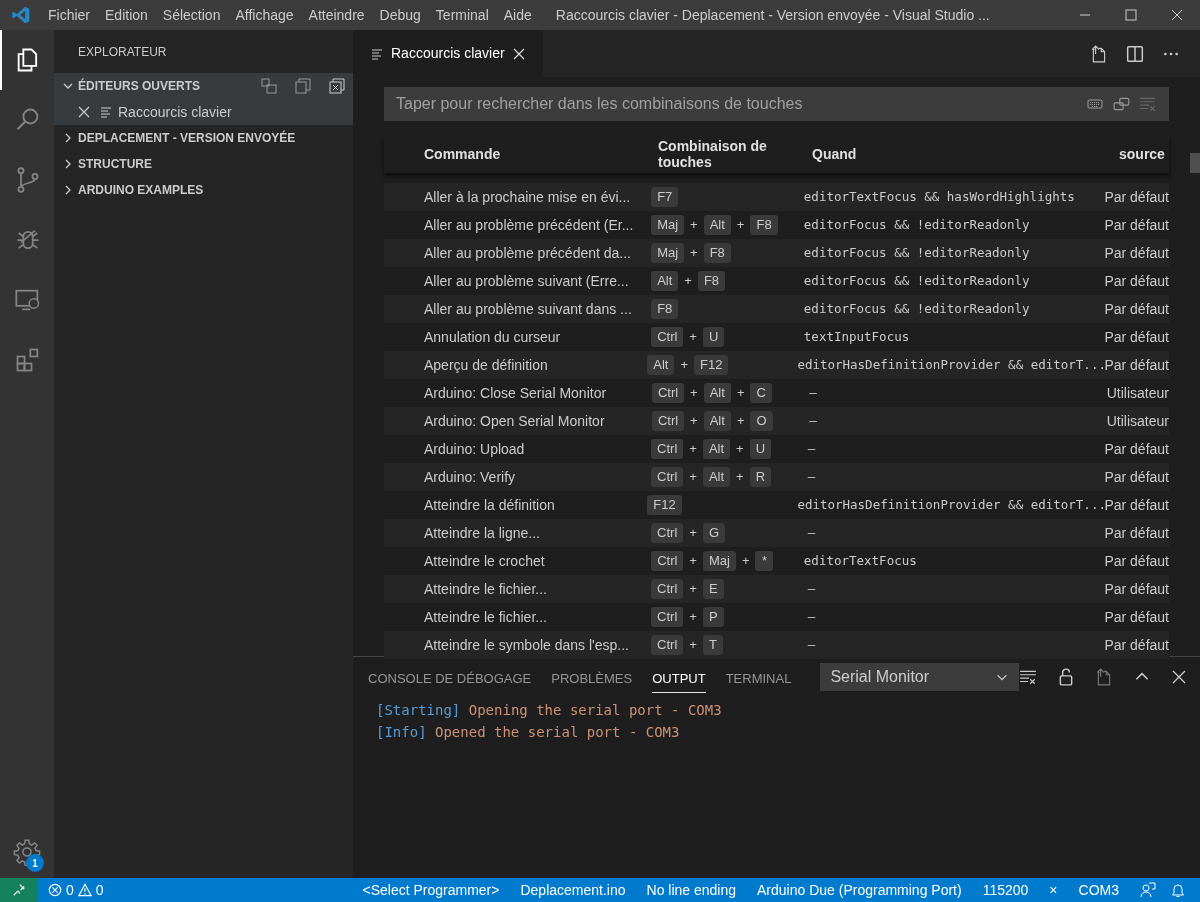 Image resolution: width=1200 pixels, height=902 pixels. What do you see at coordinates (592, 679) in the screenshot?
I see `panel-tab: PROBLÈMES` at bounding box center [592, 679].